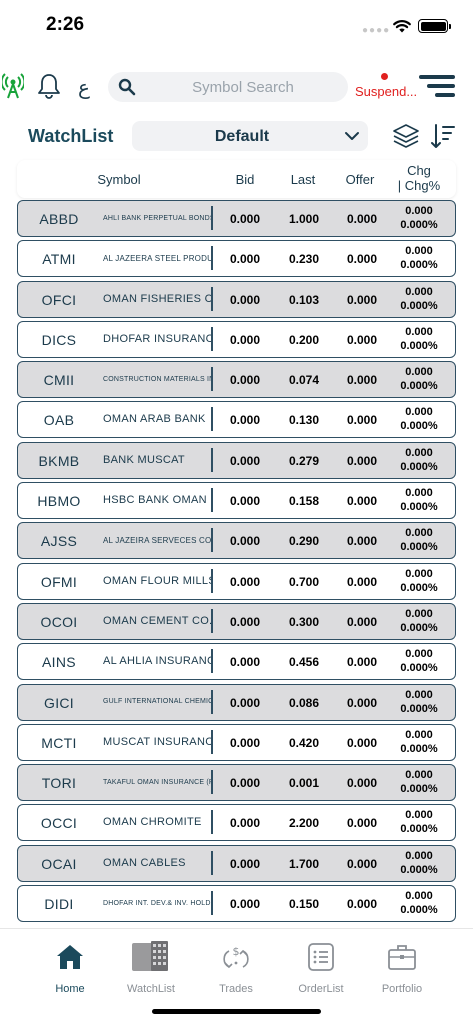 Image resolution: width=473 pixels, height=1024 pixels. I want to click on watchlist-selector: Default, so click(250, 136).